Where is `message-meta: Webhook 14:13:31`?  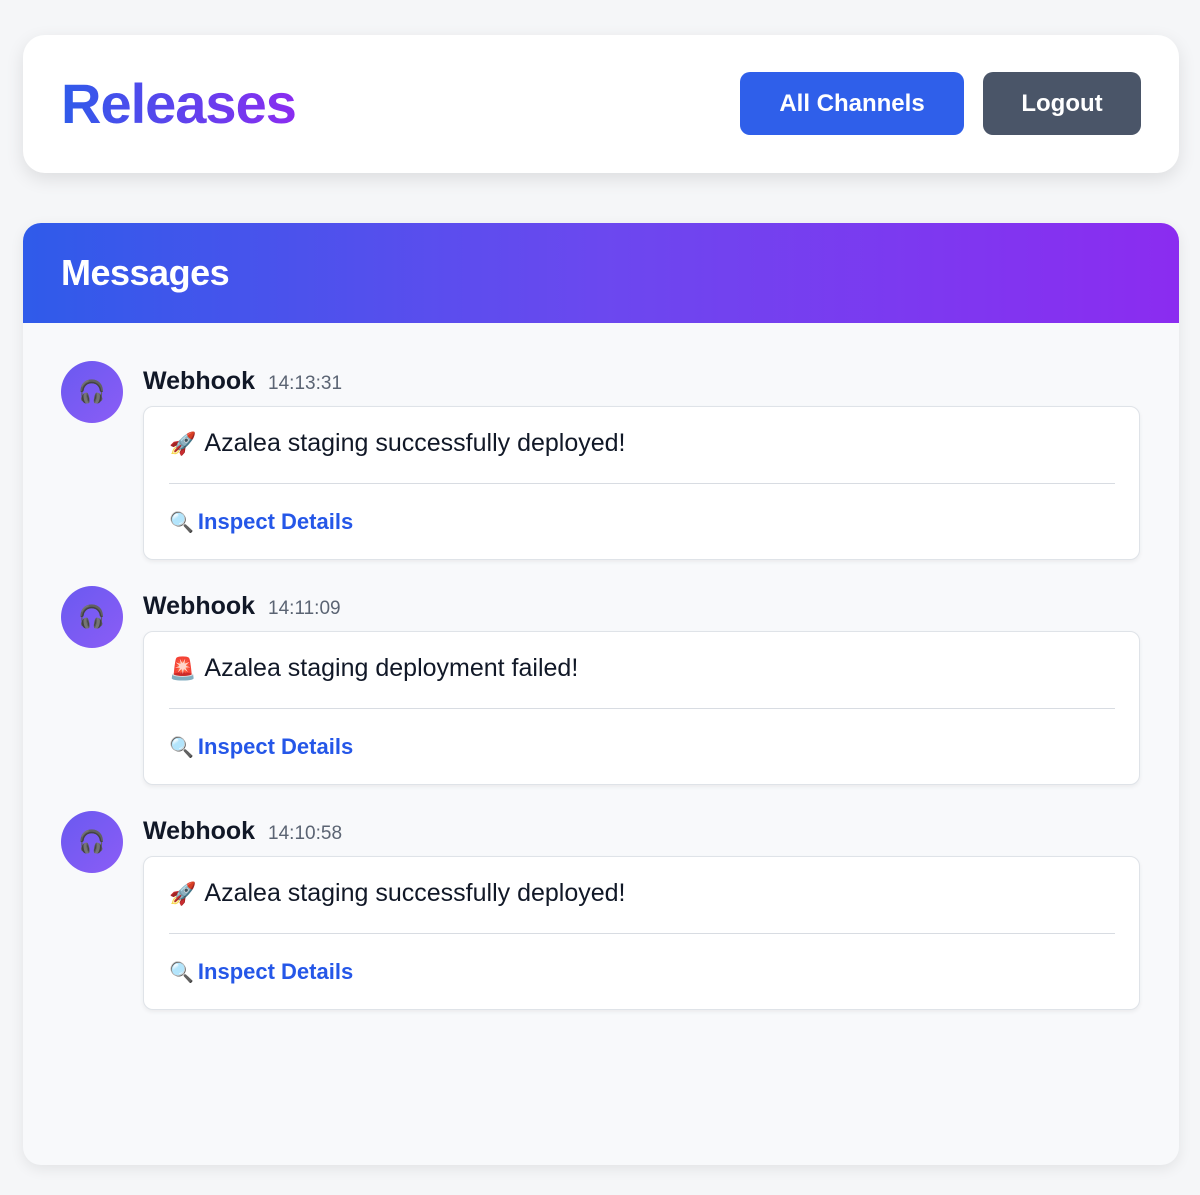
message-meta: Webhook 14:13:31 is located at coordinates (242, 381).